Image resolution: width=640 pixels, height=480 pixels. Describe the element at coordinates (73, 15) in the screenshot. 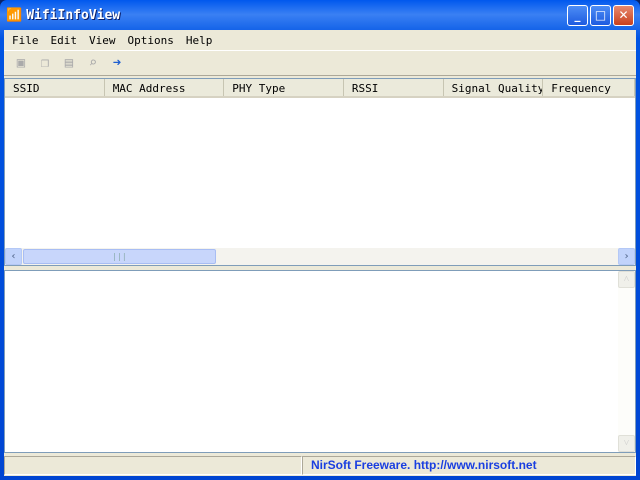

I see `window-title: WifiInfoView` at that location.